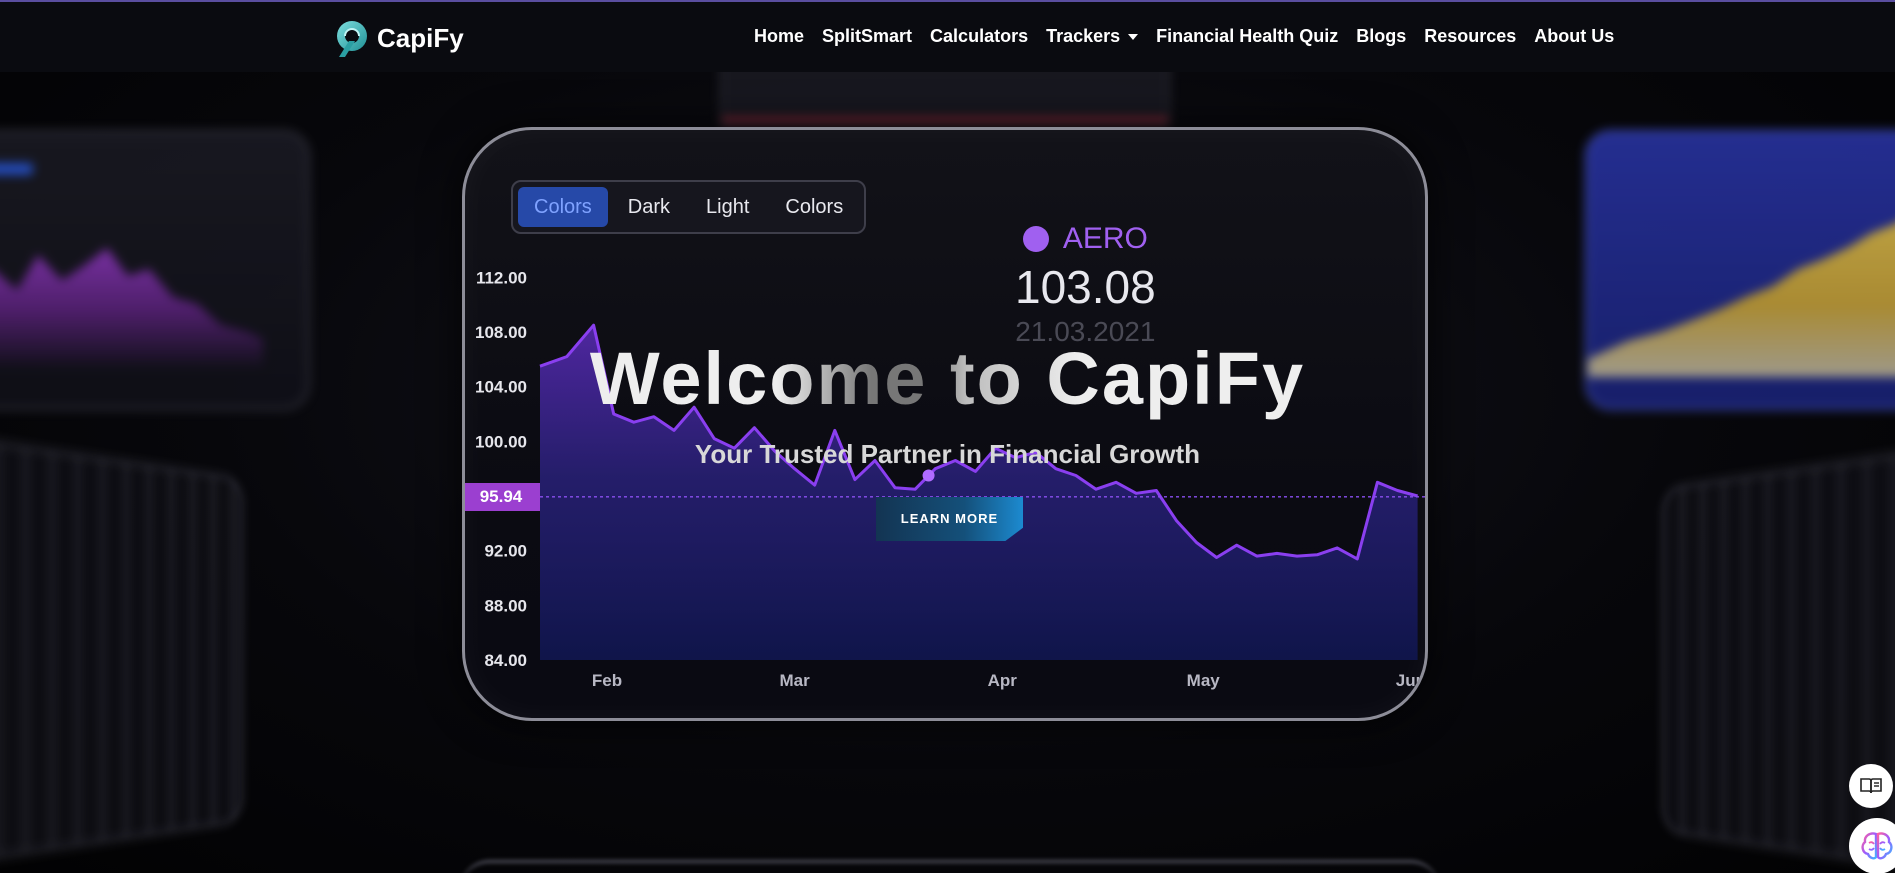  Describe the element at coordinates (979, 36) in the screenshot. I see `nav-calculators: Calculators` at that location.